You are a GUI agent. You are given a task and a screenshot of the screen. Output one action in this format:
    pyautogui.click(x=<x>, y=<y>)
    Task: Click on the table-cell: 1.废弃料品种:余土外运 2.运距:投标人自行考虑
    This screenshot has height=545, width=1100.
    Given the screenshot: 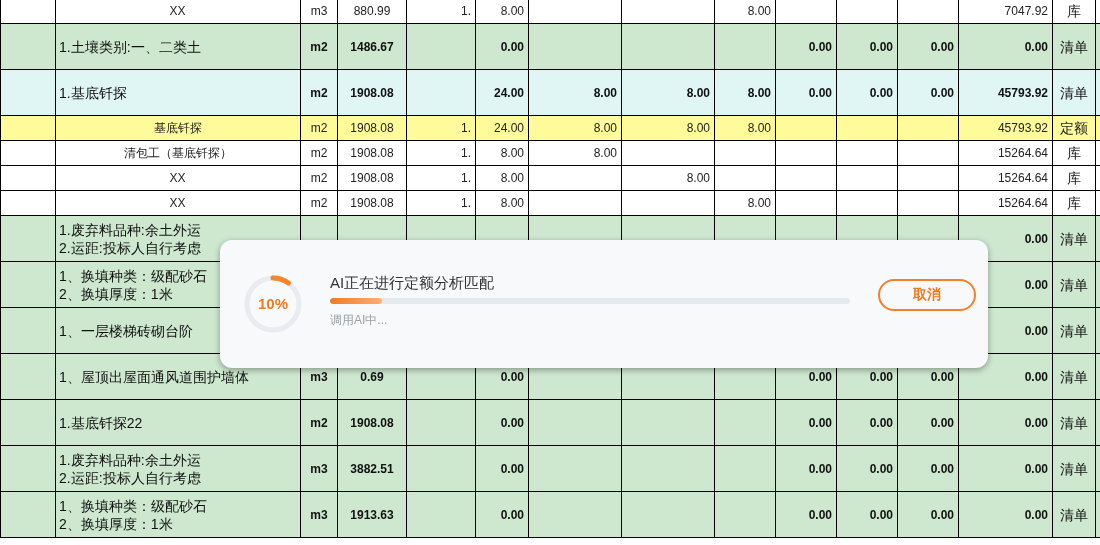 What is the action you would take?
    pyautogui.click(x=178, y=468)
    